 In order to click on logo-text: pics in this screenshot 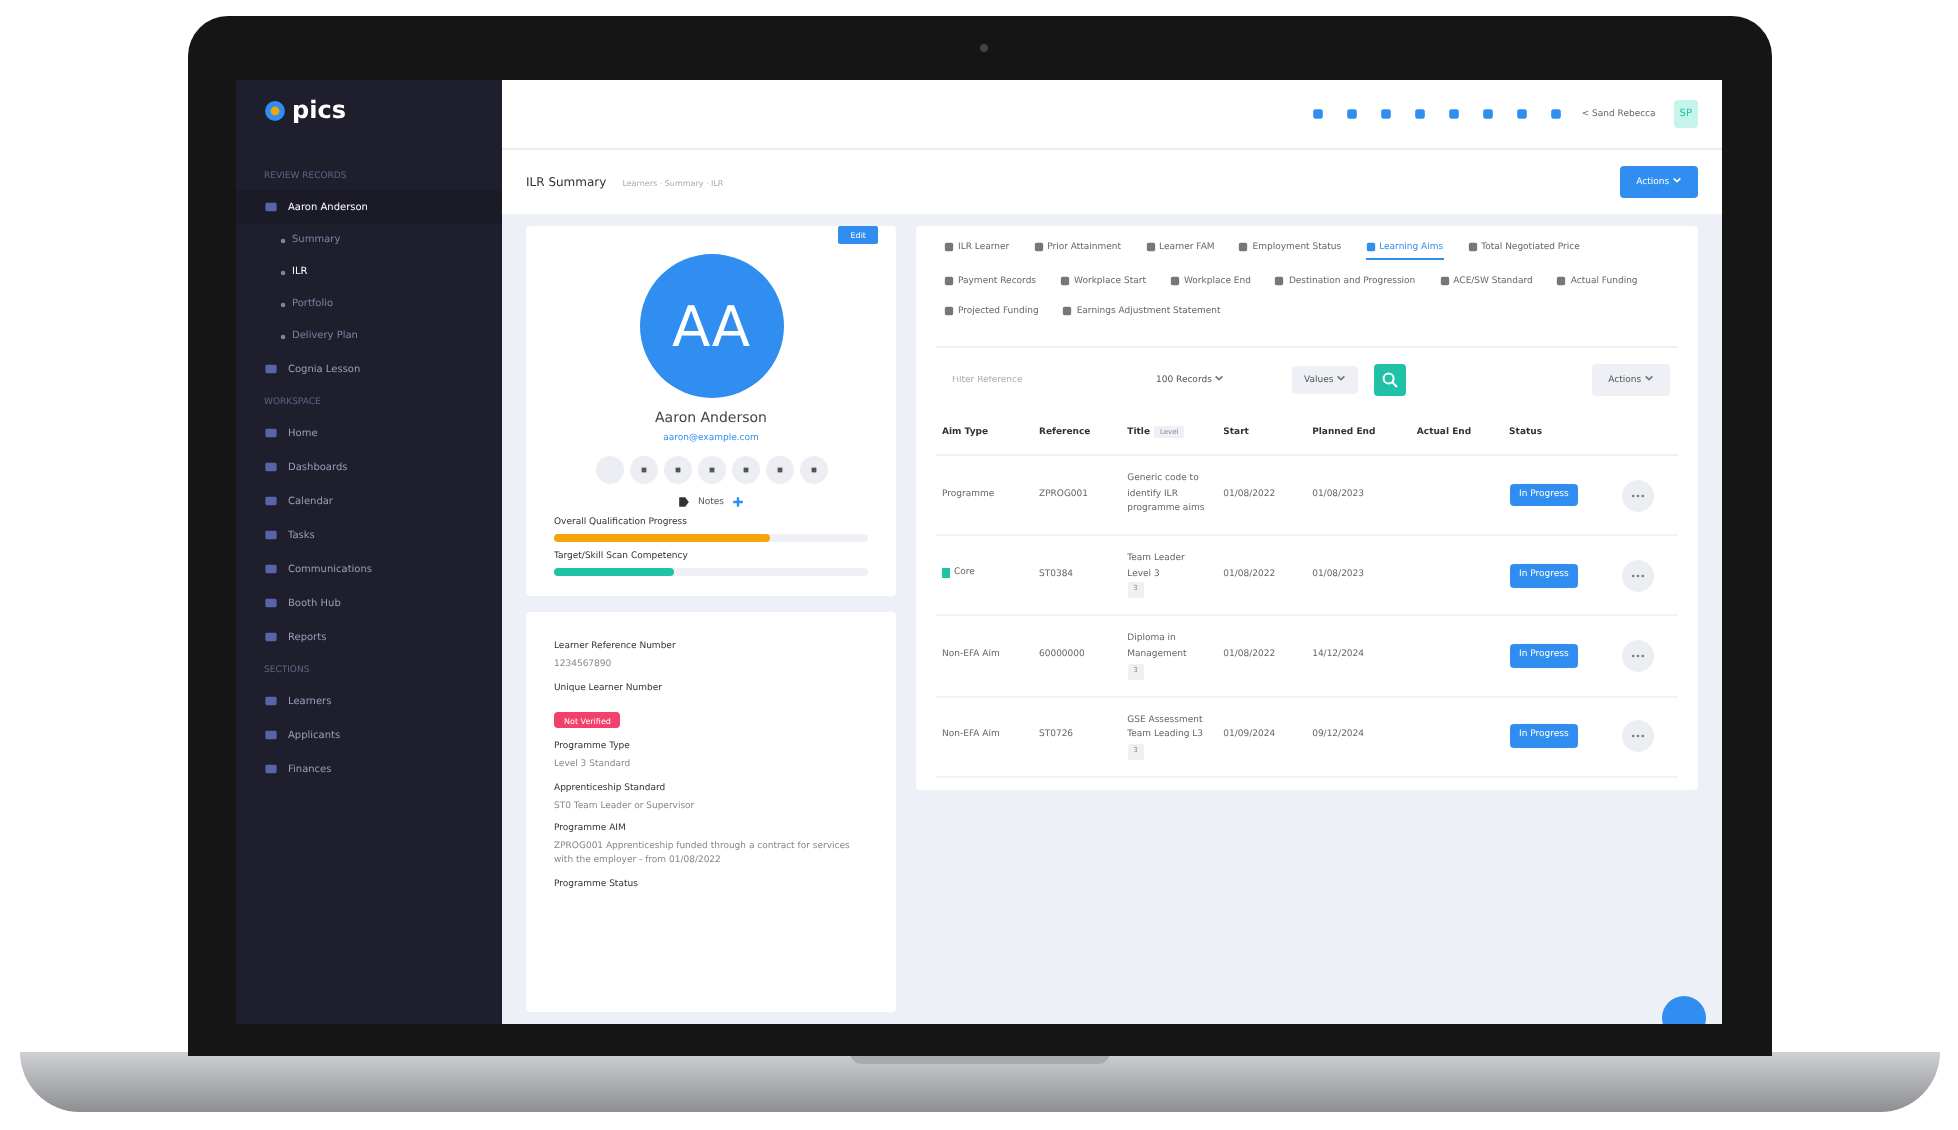, I will do `click(319, 110)`.